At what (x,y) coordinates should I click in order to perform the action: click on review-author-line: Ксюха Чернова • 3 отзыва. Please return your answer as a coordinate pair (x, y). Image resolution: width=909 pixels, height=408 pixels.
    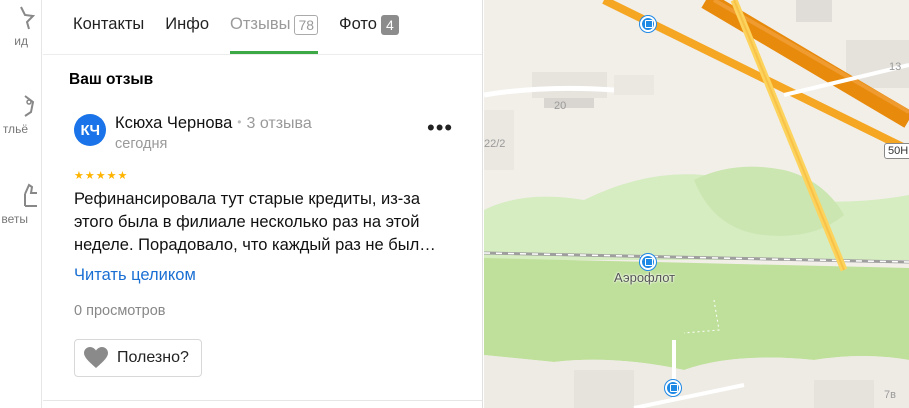
    Looking at the image, I should click on (213, 123).